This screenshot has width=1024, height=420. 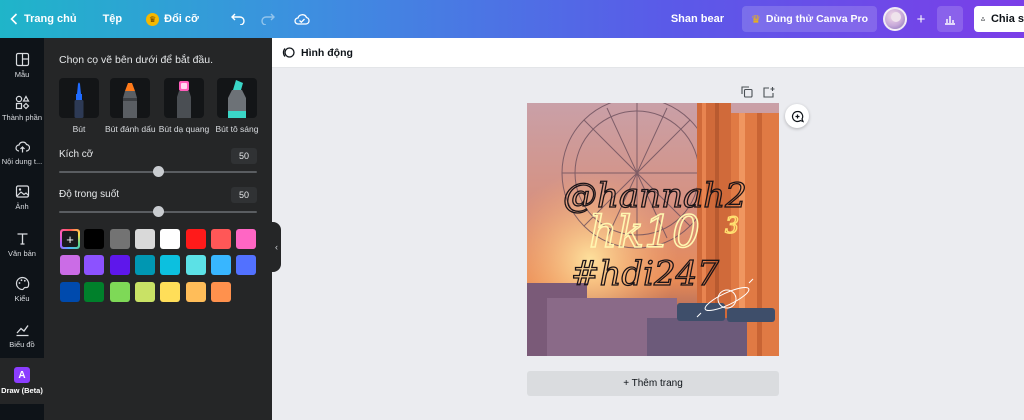 What do you see at coordinates (268, 19) in the screenshot?
I see `redo-button` at bounding box center [268, 19].